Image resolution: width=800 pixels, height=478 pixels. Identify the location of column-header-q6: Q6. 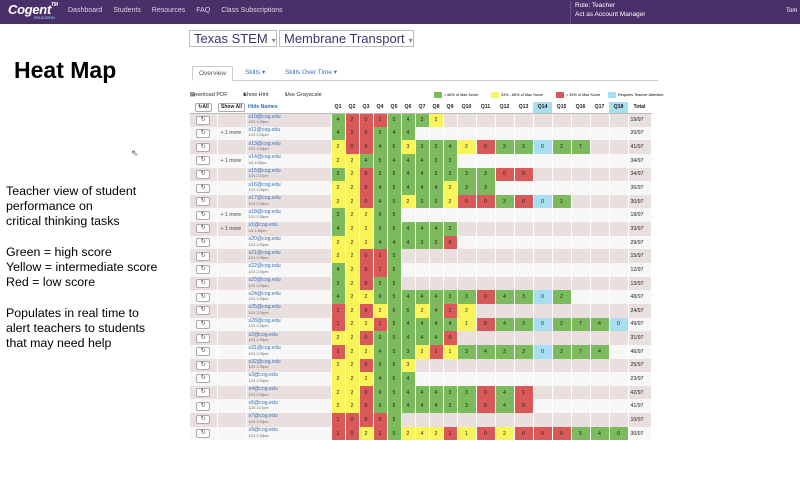
(408, 108).